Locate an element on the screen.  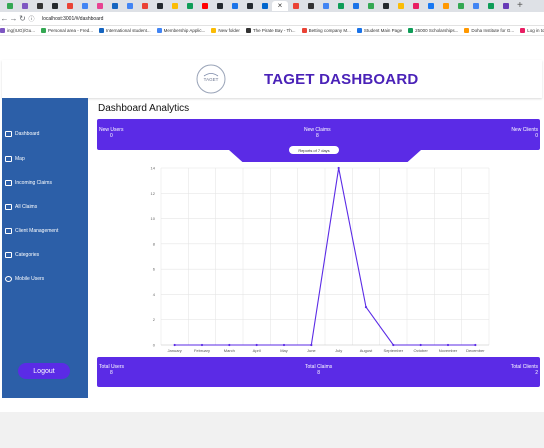
sidebar-item-client-management: Client Management is located at coordinates (31, 231).